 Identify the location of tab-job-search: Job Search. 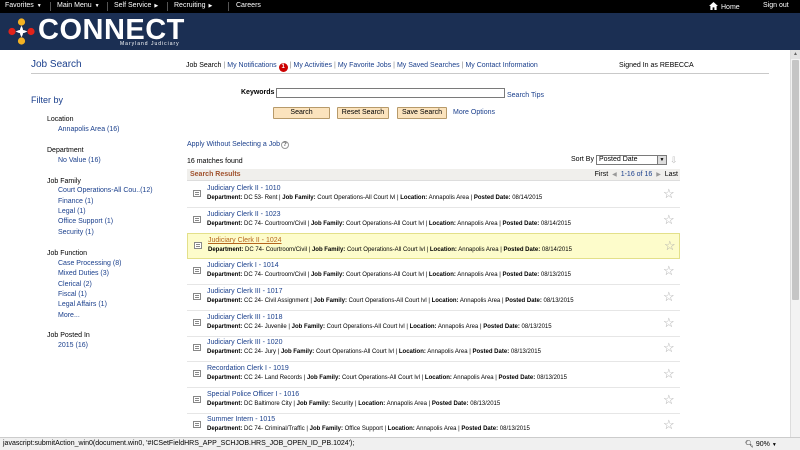
(203, 65).